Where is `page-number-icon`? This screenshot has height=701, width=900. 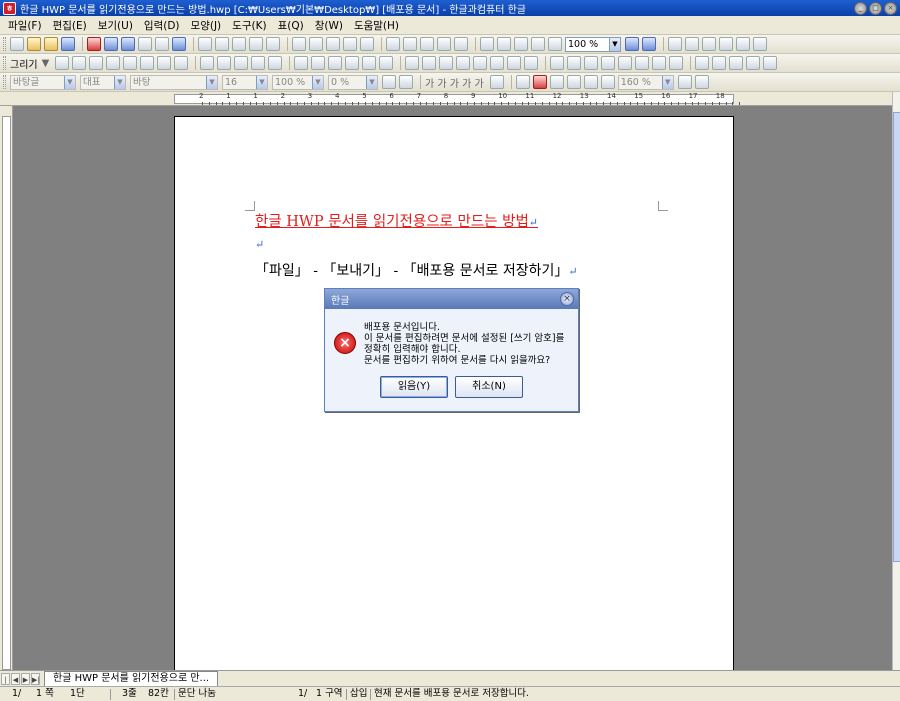
page-number-icon is located at coordinates (521, 44).